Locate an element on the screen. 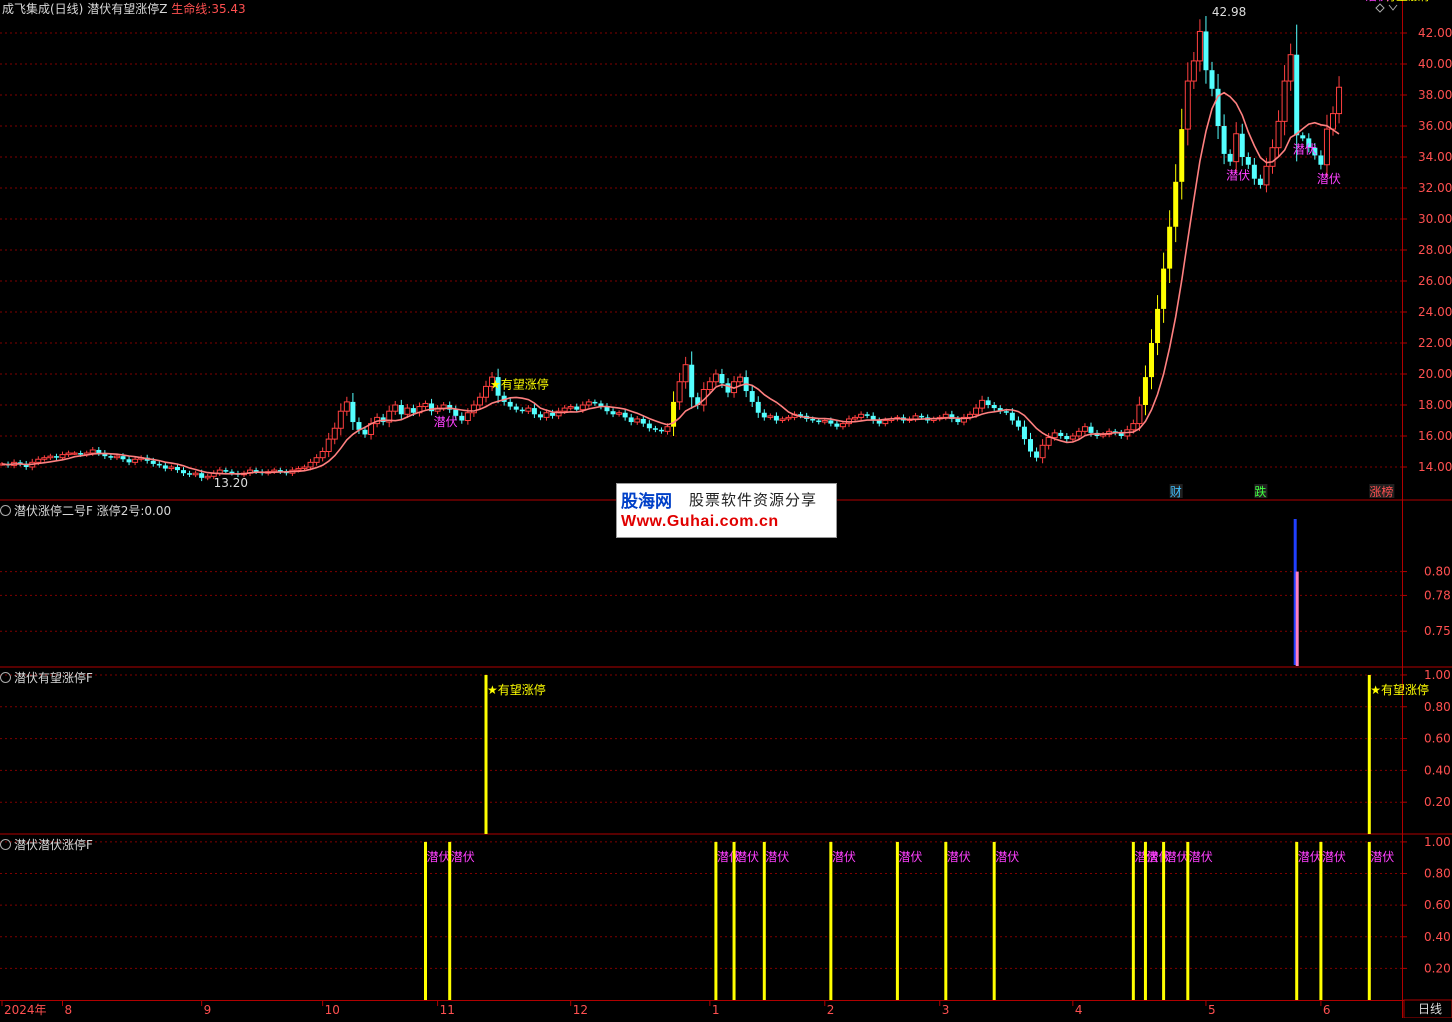 The height and width of the screenshot is (1022, 1452). signal-latent-label: 潜伏 is located at coordinates (446, 422).